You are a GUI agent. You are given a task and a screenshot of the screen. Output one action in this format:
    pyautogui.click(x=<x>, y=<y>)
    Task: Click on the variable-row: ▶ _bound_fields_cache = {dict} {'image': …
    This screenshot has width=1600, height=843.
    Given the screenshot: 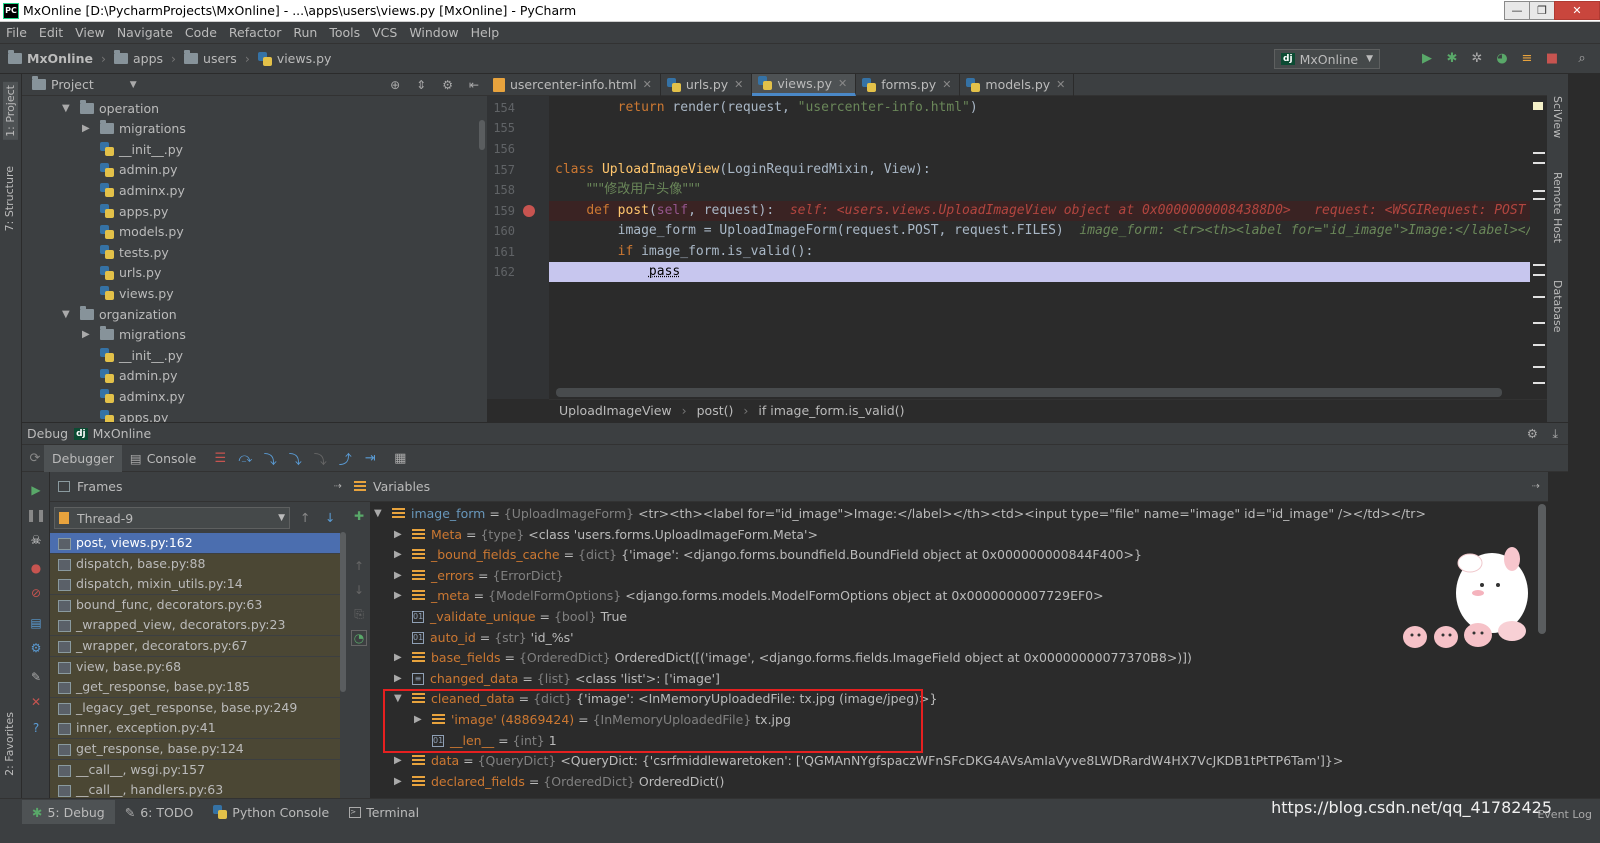 What is the action you would take?
    pyautogui.click(x=768, y=555)
    